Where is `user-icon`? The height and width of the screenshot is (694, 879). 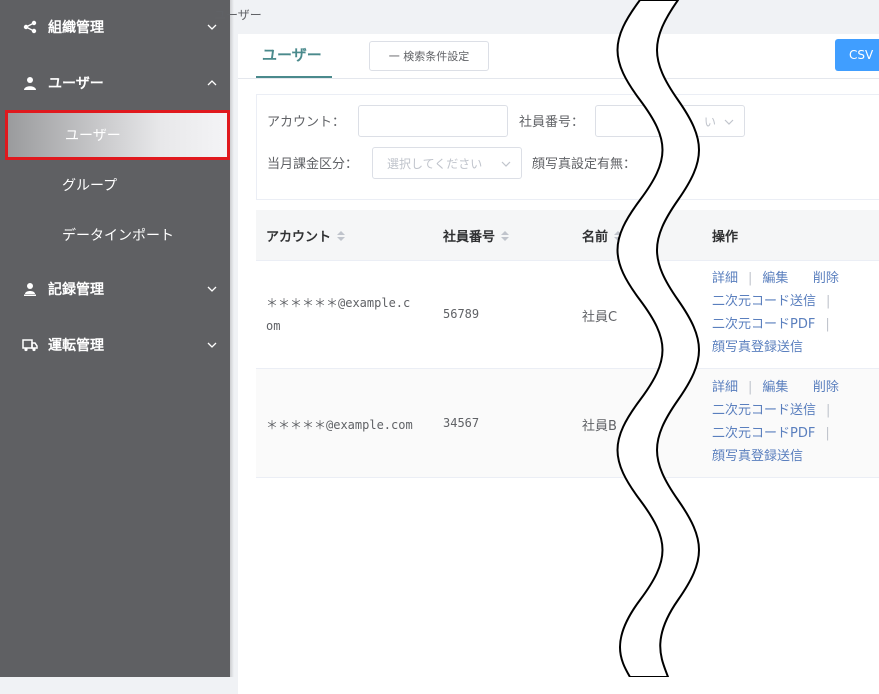
user-icon is located at coordinates (30, 83).